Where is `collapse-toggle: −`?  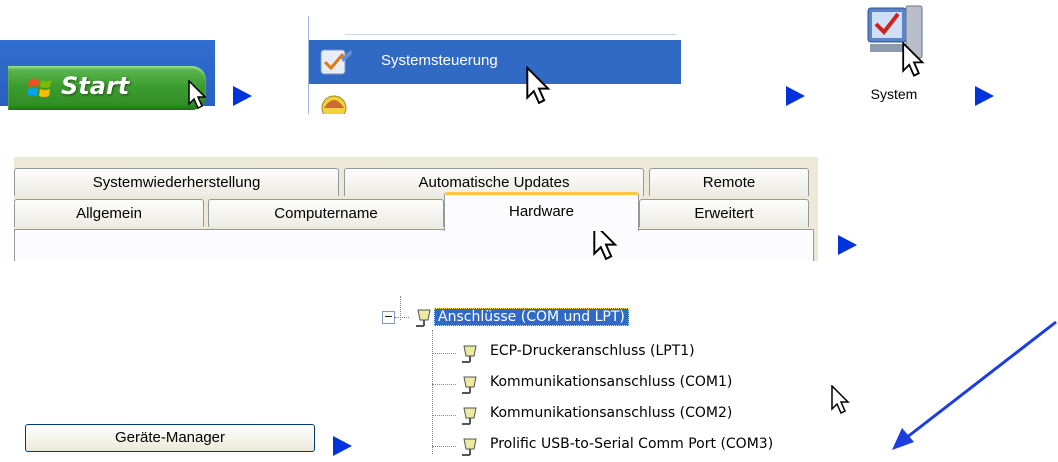
collapse-toggle: − is located at coordinates (388, 317).